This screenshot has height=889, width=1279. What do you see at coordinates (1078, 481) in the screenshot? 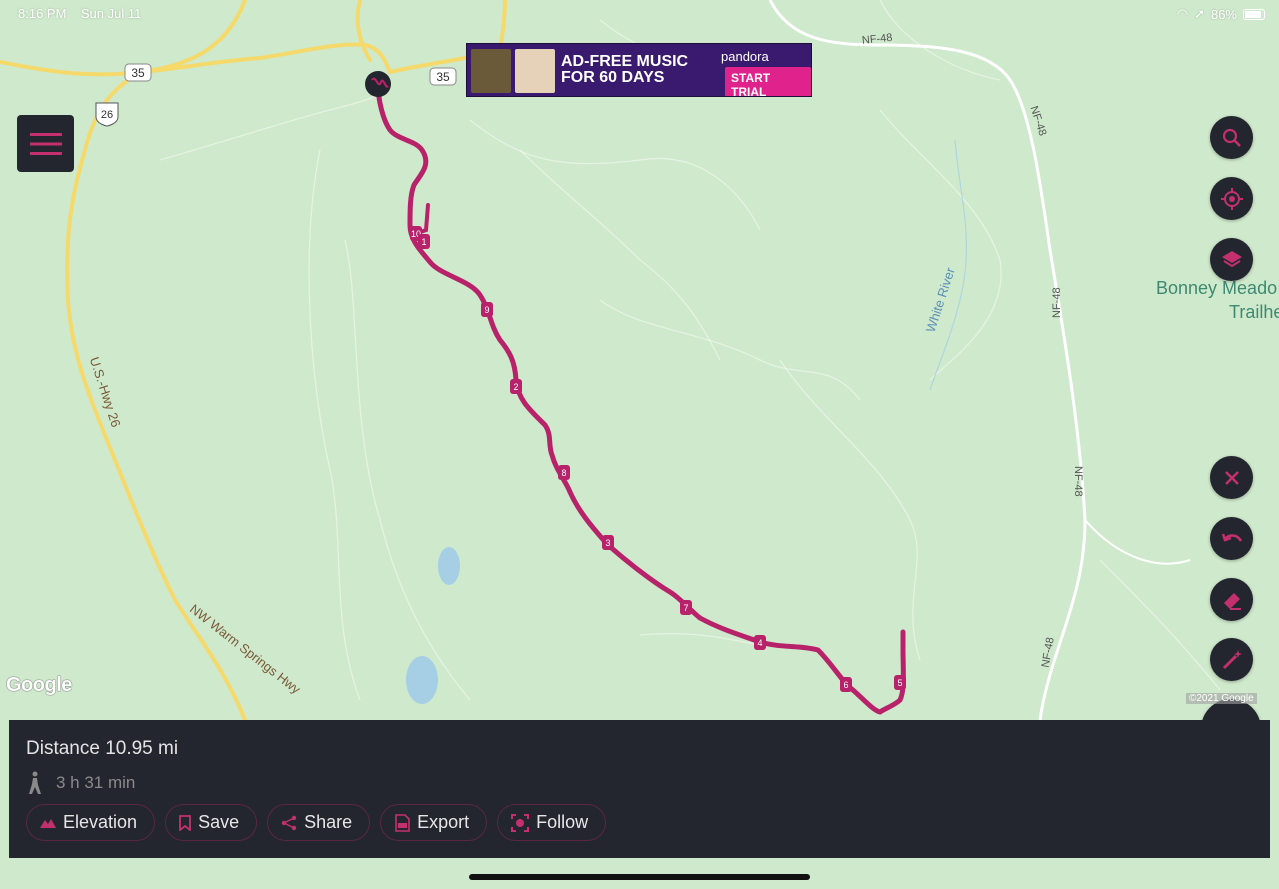
I see `nf48-label-4: NF-48` at bounding box center [1078, 481].